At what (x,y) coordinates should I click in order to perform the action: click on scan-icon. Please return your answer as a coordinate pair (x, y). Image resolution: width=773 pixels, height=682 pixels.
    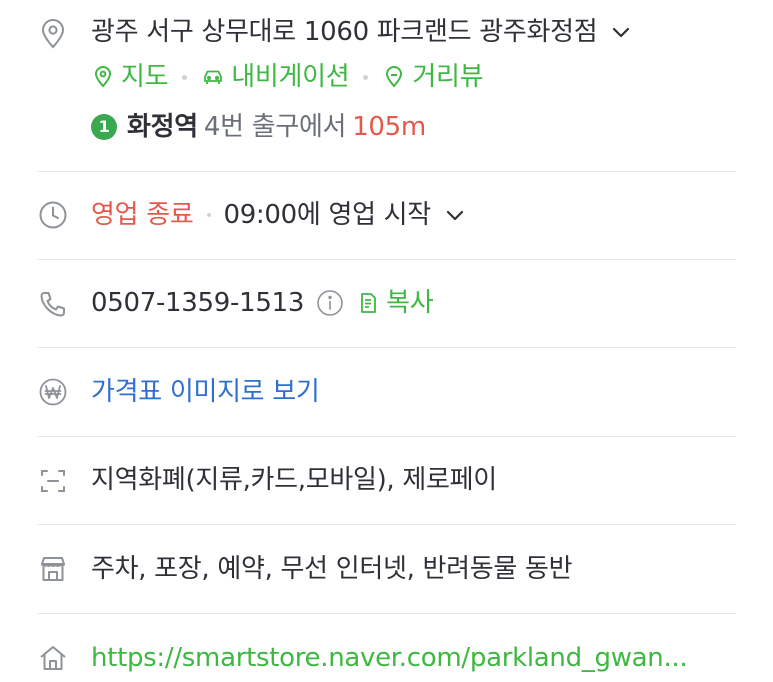
    Looking at the image, I should click on (53, 481).